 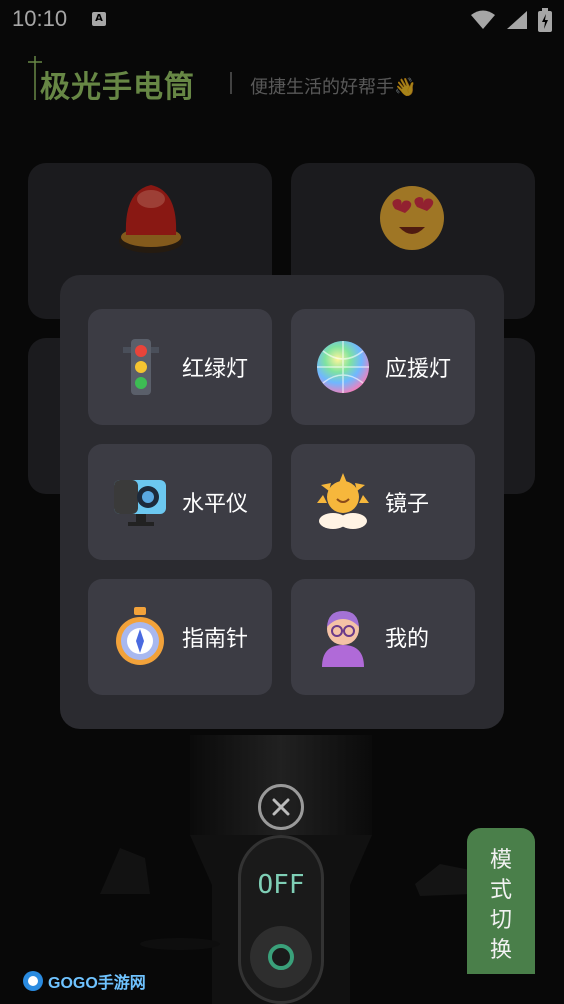 What do you see at coordinates (383, 367) in the screenshot?
I see `menu-item-cheer-light: 应援灯` at bounding box center [383, 367].